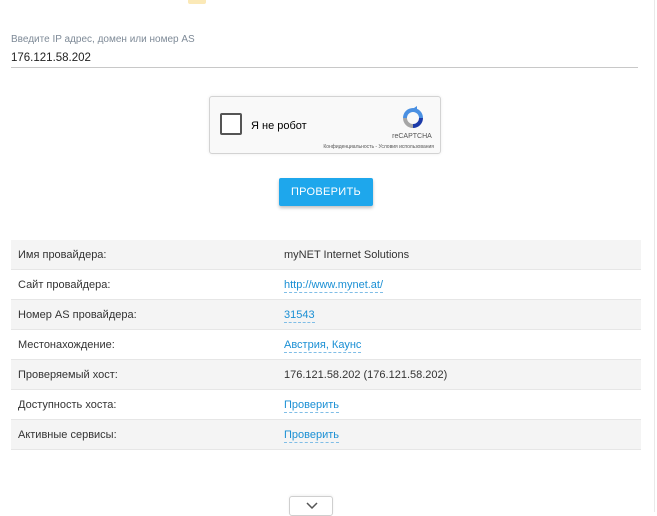  I want to click on provider-name-key: Имя провайдера:, so click(62, 255).